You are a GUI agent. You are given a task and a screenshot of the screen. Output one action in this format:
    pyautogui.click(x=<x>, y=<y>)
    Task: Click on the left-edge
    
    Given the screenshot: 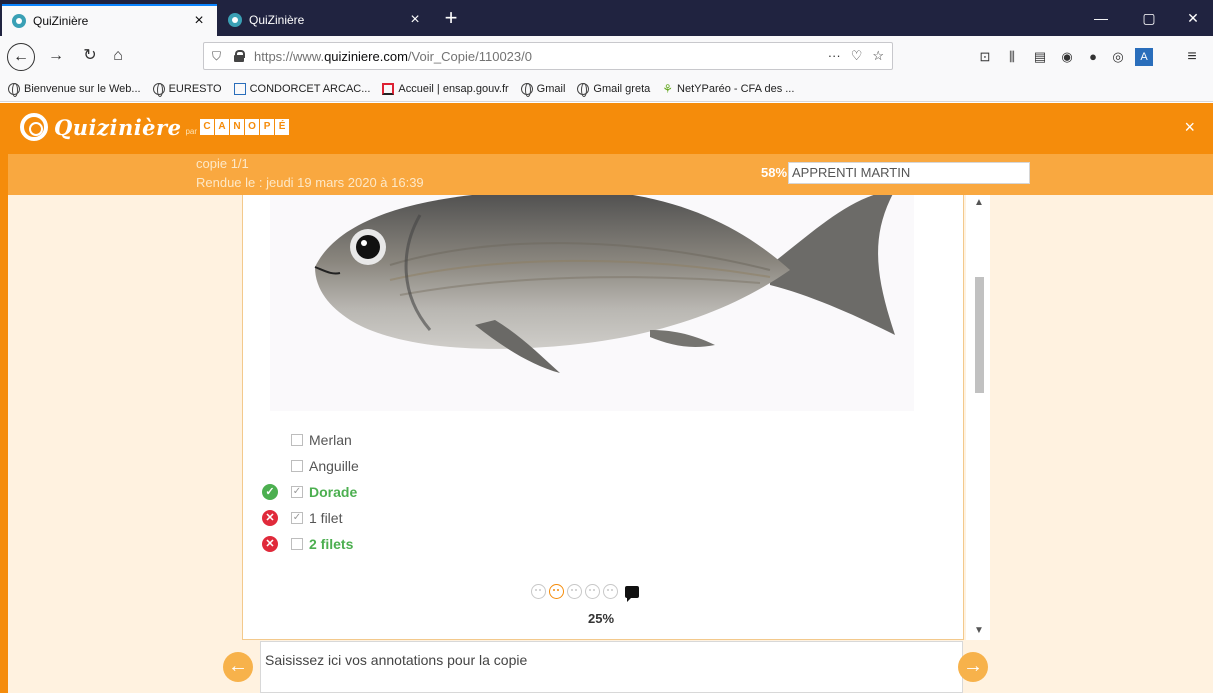 What is the action you would take?
    pyautogui.click(x=4, y=398)
    